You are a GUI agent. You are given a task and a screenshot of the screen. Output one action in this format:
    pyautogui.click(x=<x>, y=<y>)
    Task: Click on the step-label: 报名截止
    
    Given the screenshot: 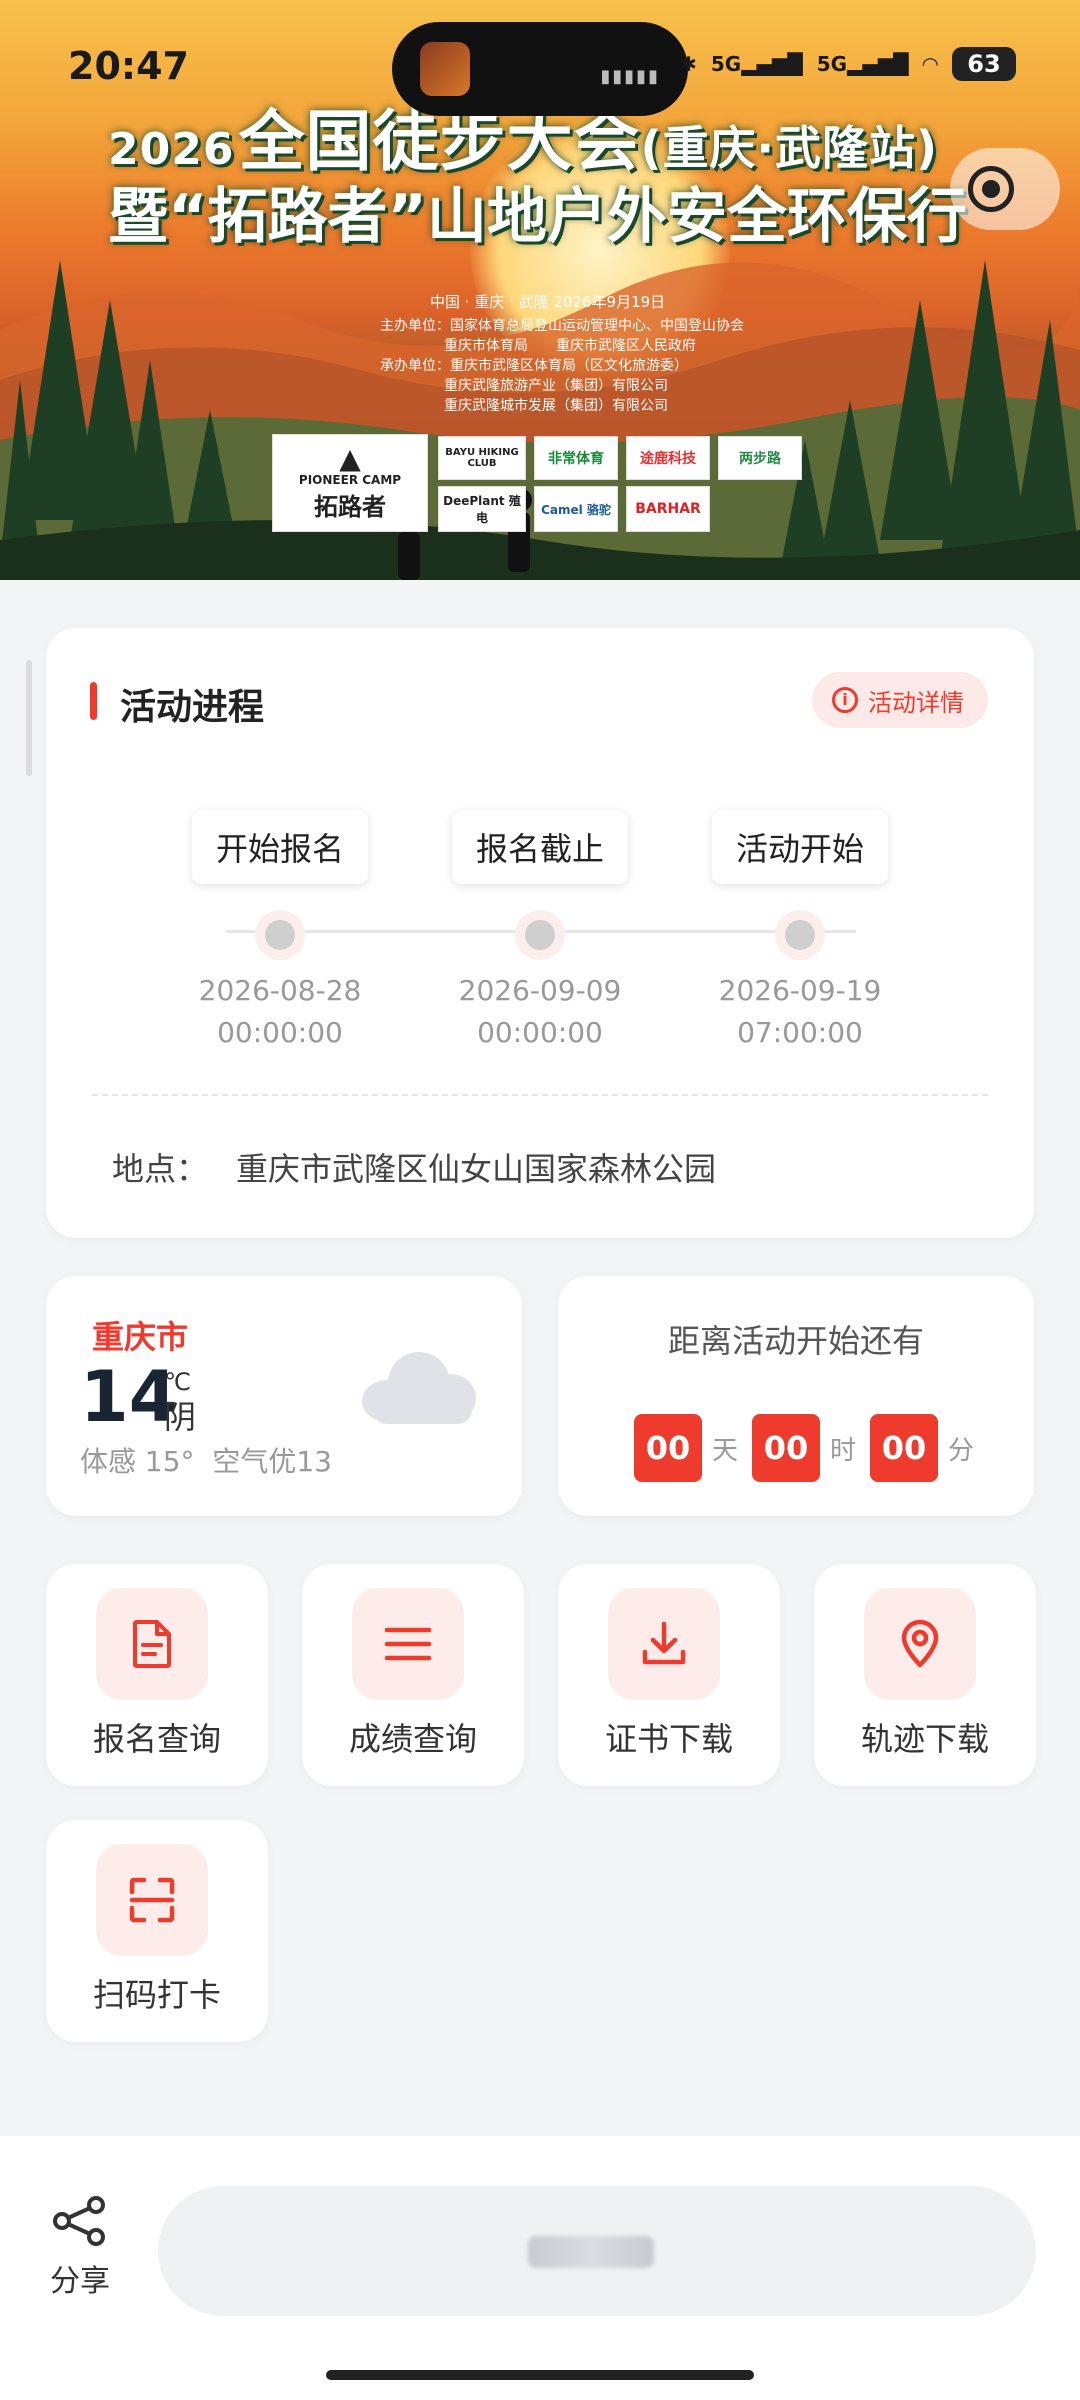 What is the action you would take?
    pyautogui.click(x=539, y=847)
    